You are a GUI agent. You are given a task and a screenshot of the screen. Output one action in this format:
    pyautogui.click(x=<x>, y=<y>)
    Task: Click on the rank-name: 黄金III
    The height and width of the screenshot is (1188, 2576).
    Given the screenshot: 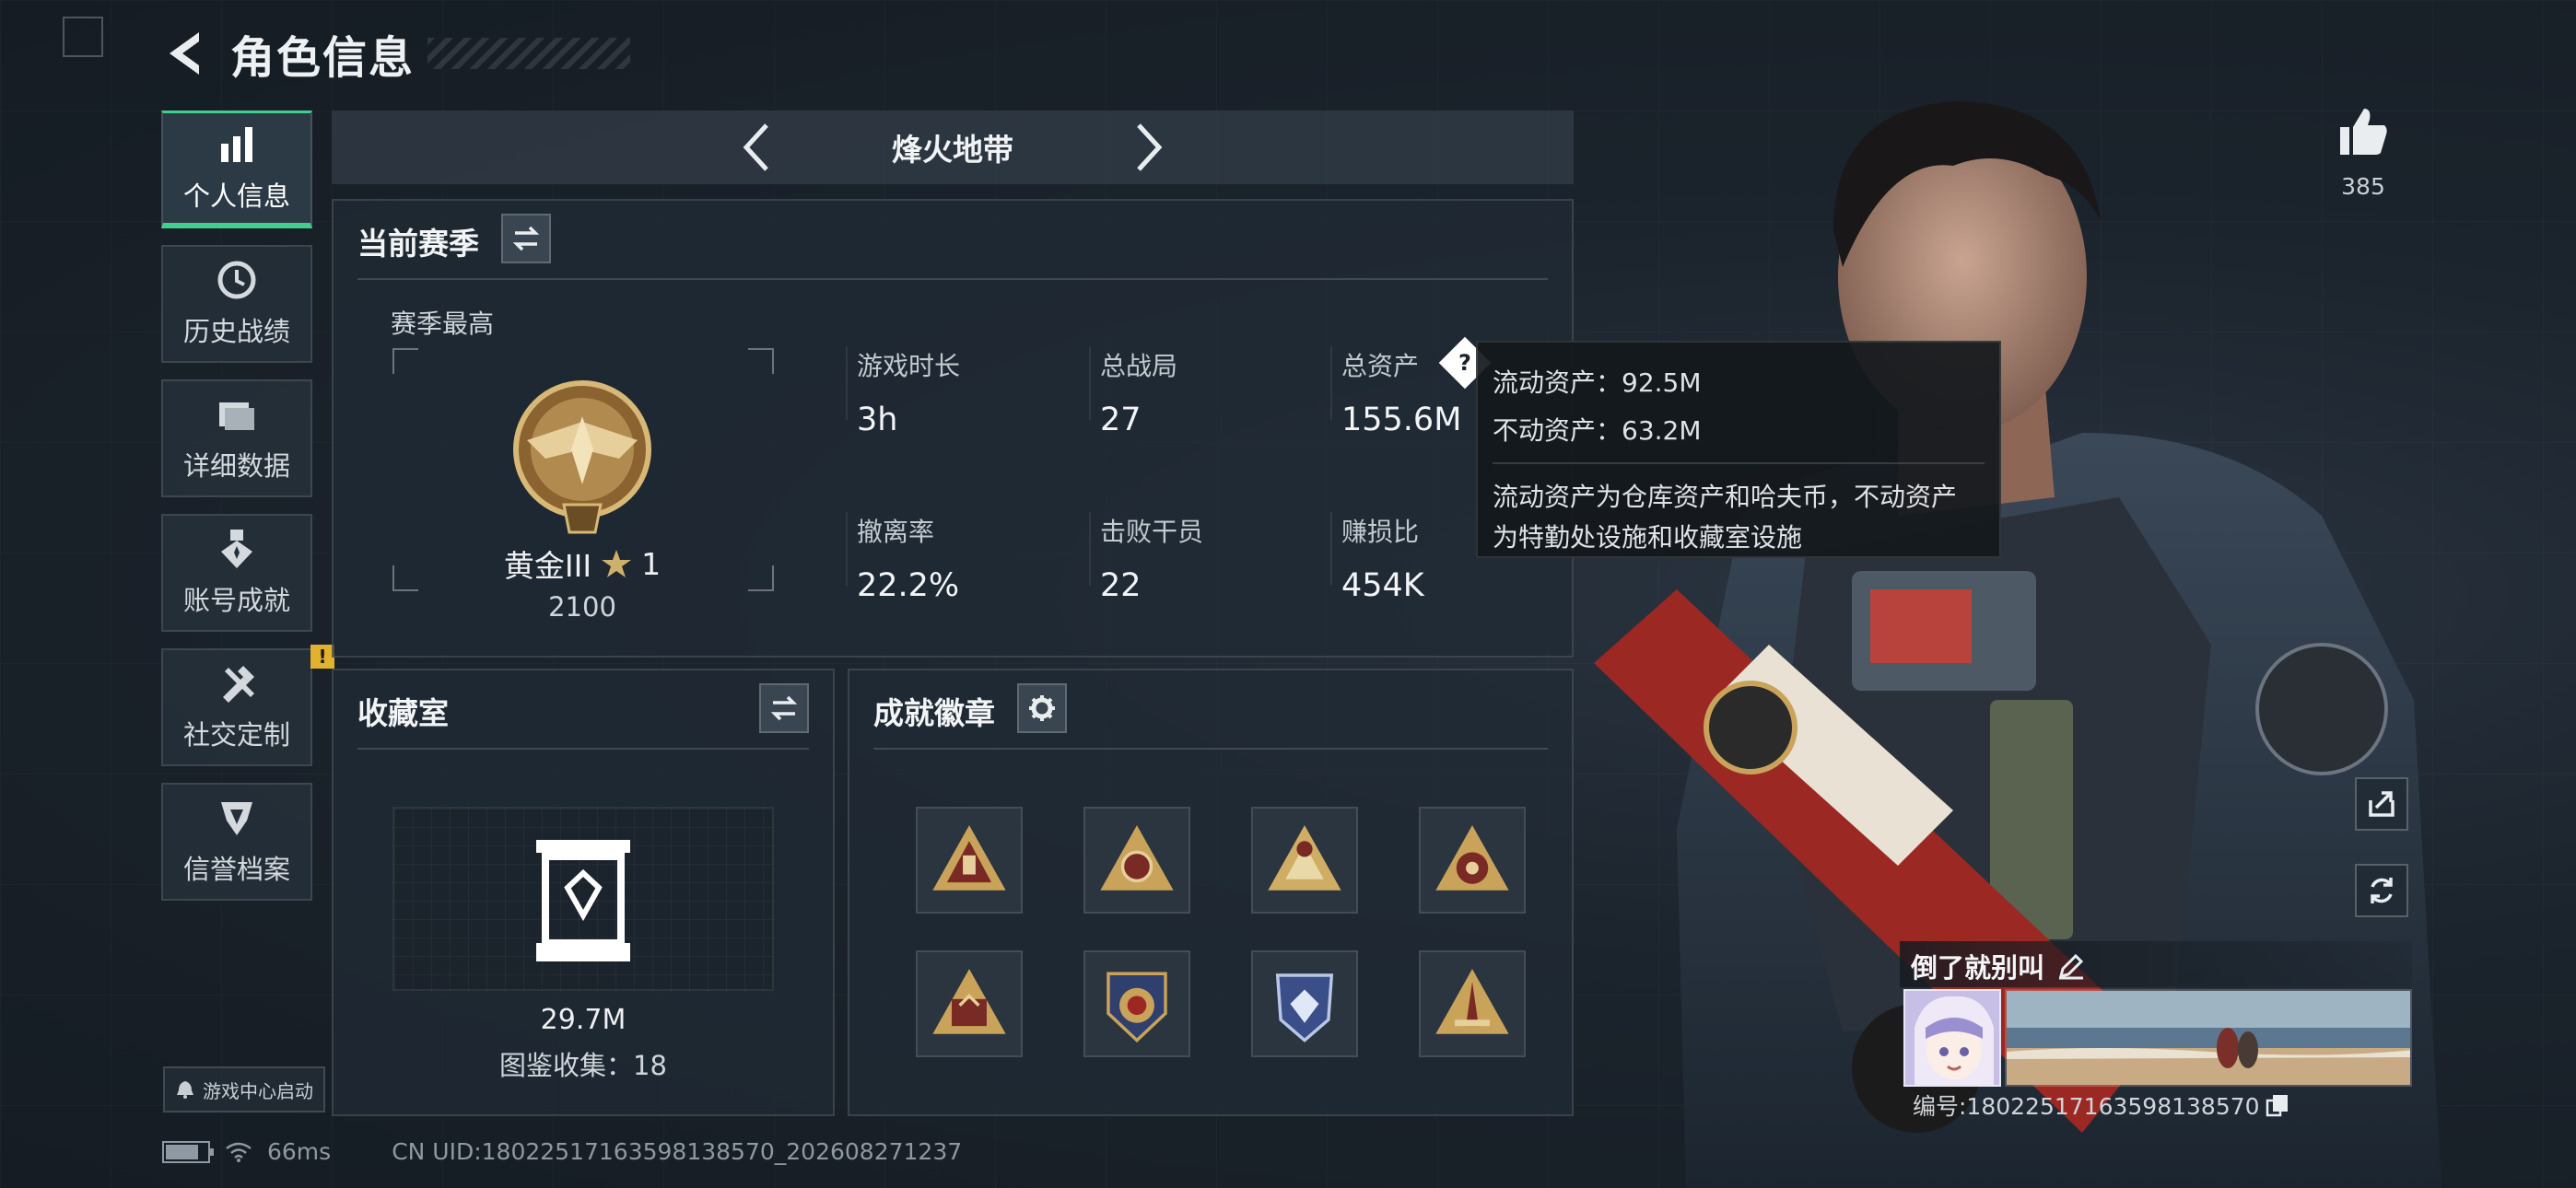 What is the action you would take?
    pyautogui.click(x=547, y=566)
    